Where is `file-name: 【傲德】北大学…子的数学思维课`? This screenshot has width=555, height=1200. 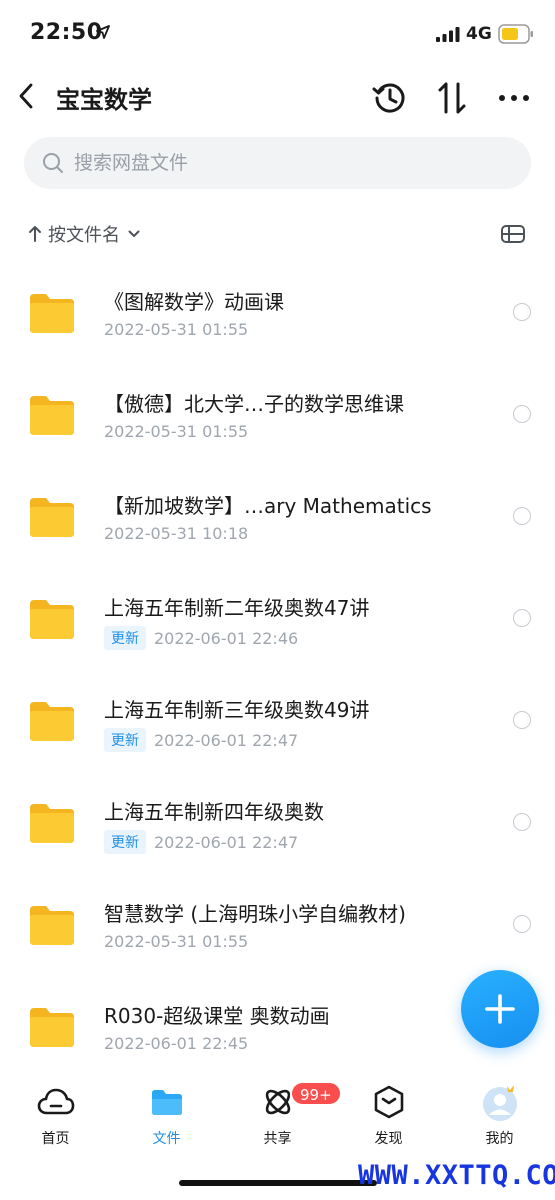 file-name: 【傲德】北大学…子的数学思维课 is located at coordinates (254, 404).